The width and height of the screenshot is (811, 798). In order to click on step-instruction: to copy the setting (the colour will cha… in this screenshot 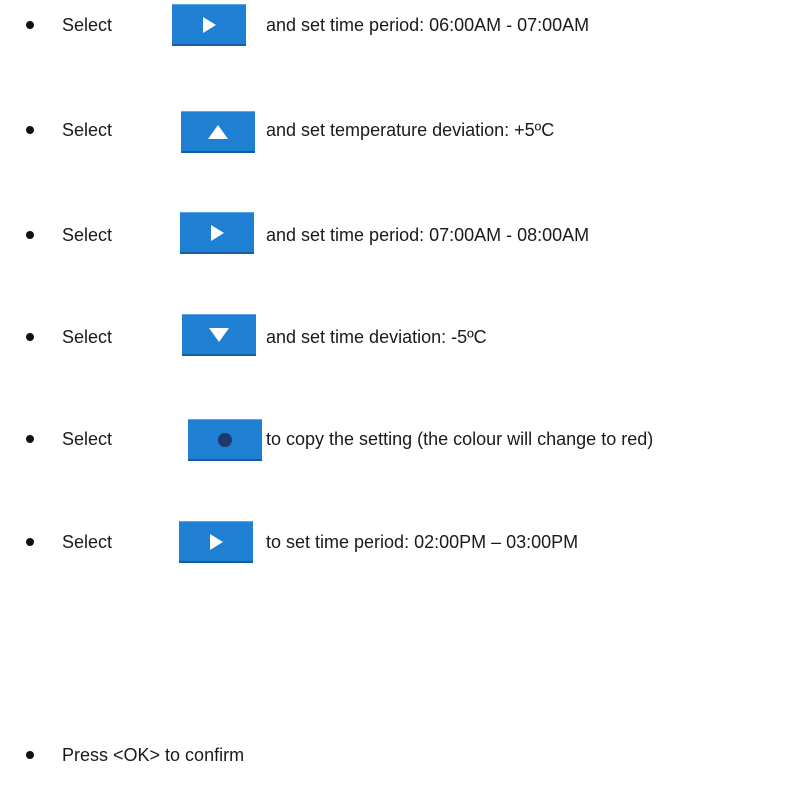, I will do `click(460, 439)`.